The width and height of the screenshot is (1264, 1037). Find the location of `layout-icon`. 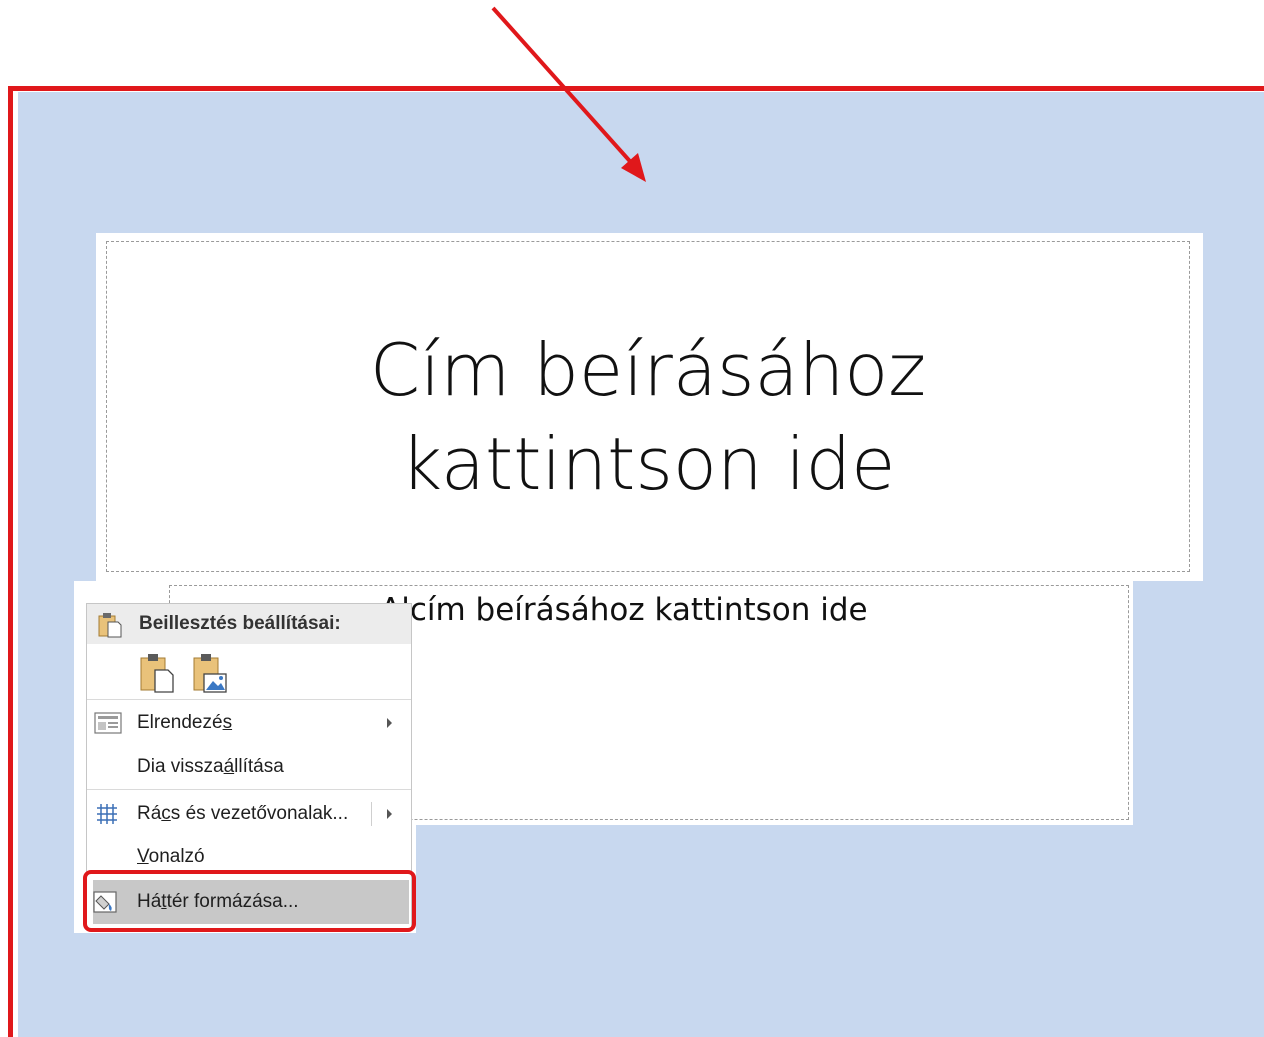

layout-icon is located at coordinates (108, 723).